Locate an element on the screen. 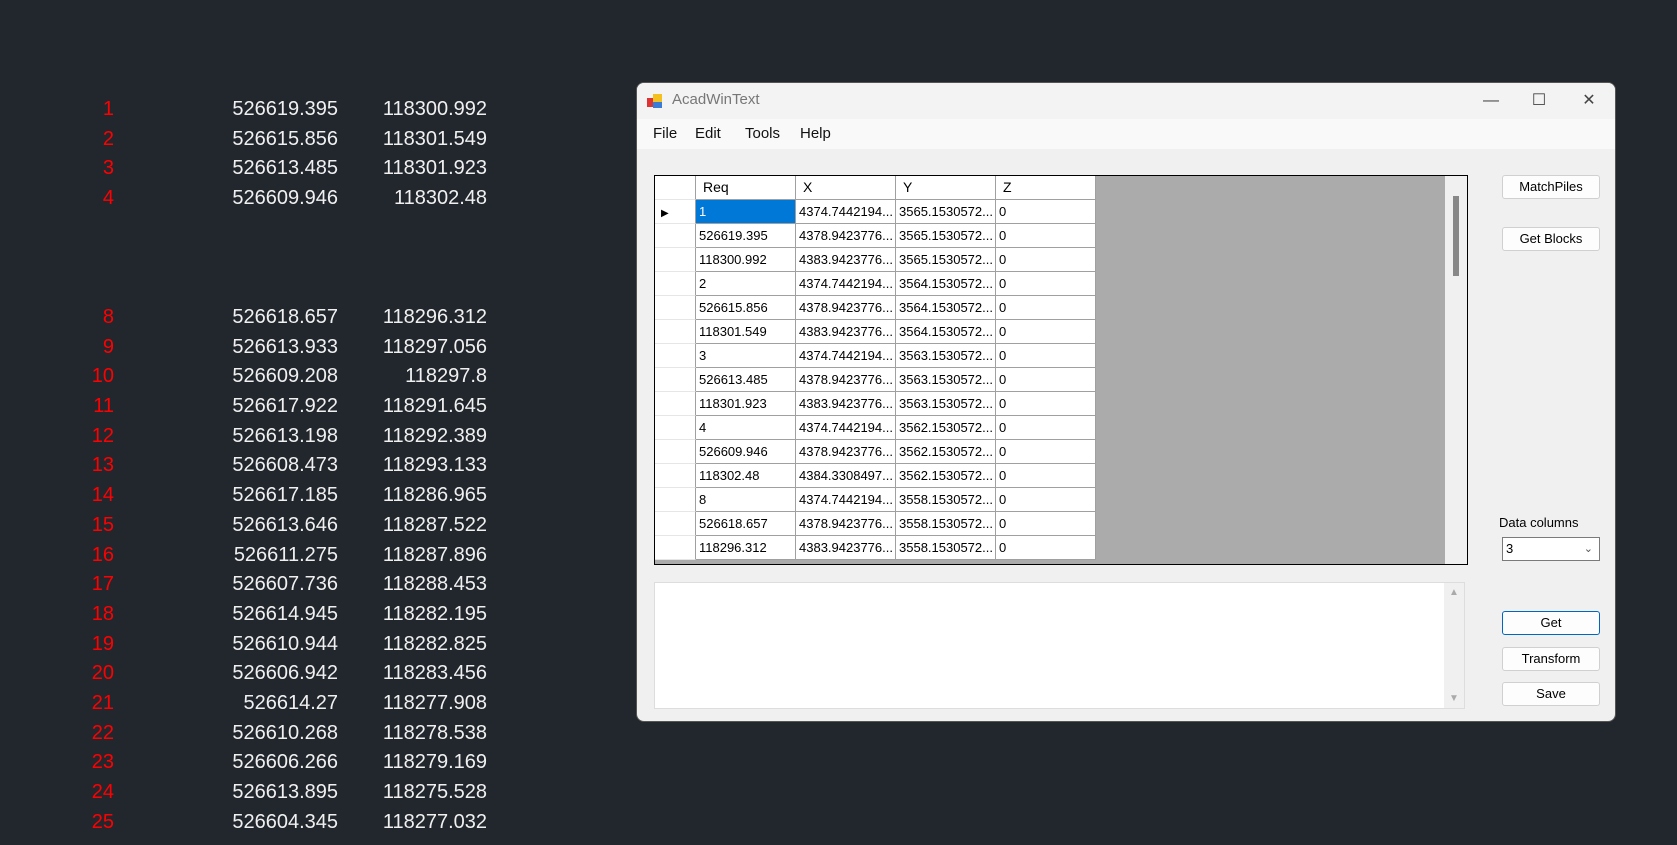  grid-corner-header is located at coordinates (675, 188).